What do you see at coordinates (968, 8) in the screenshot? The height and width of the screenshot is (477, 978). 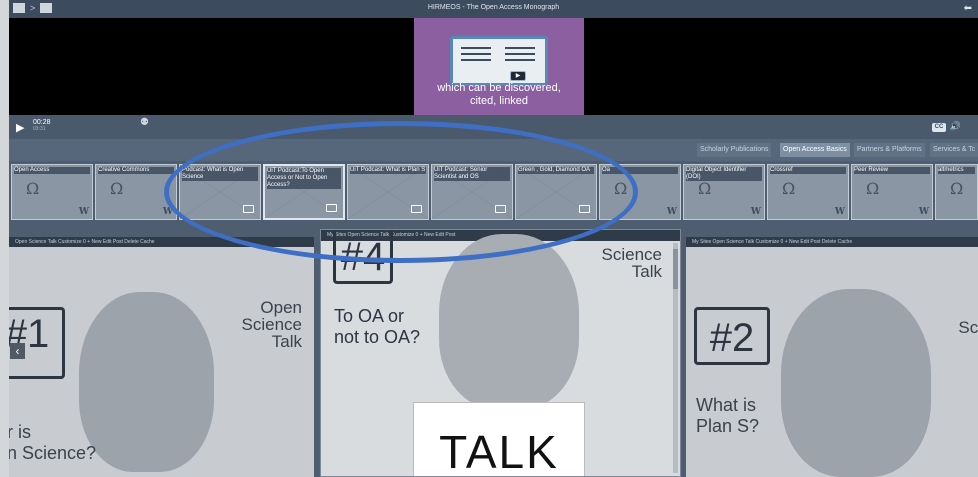 I see `share-icon: ⬅` at bounding box center [968, 8].